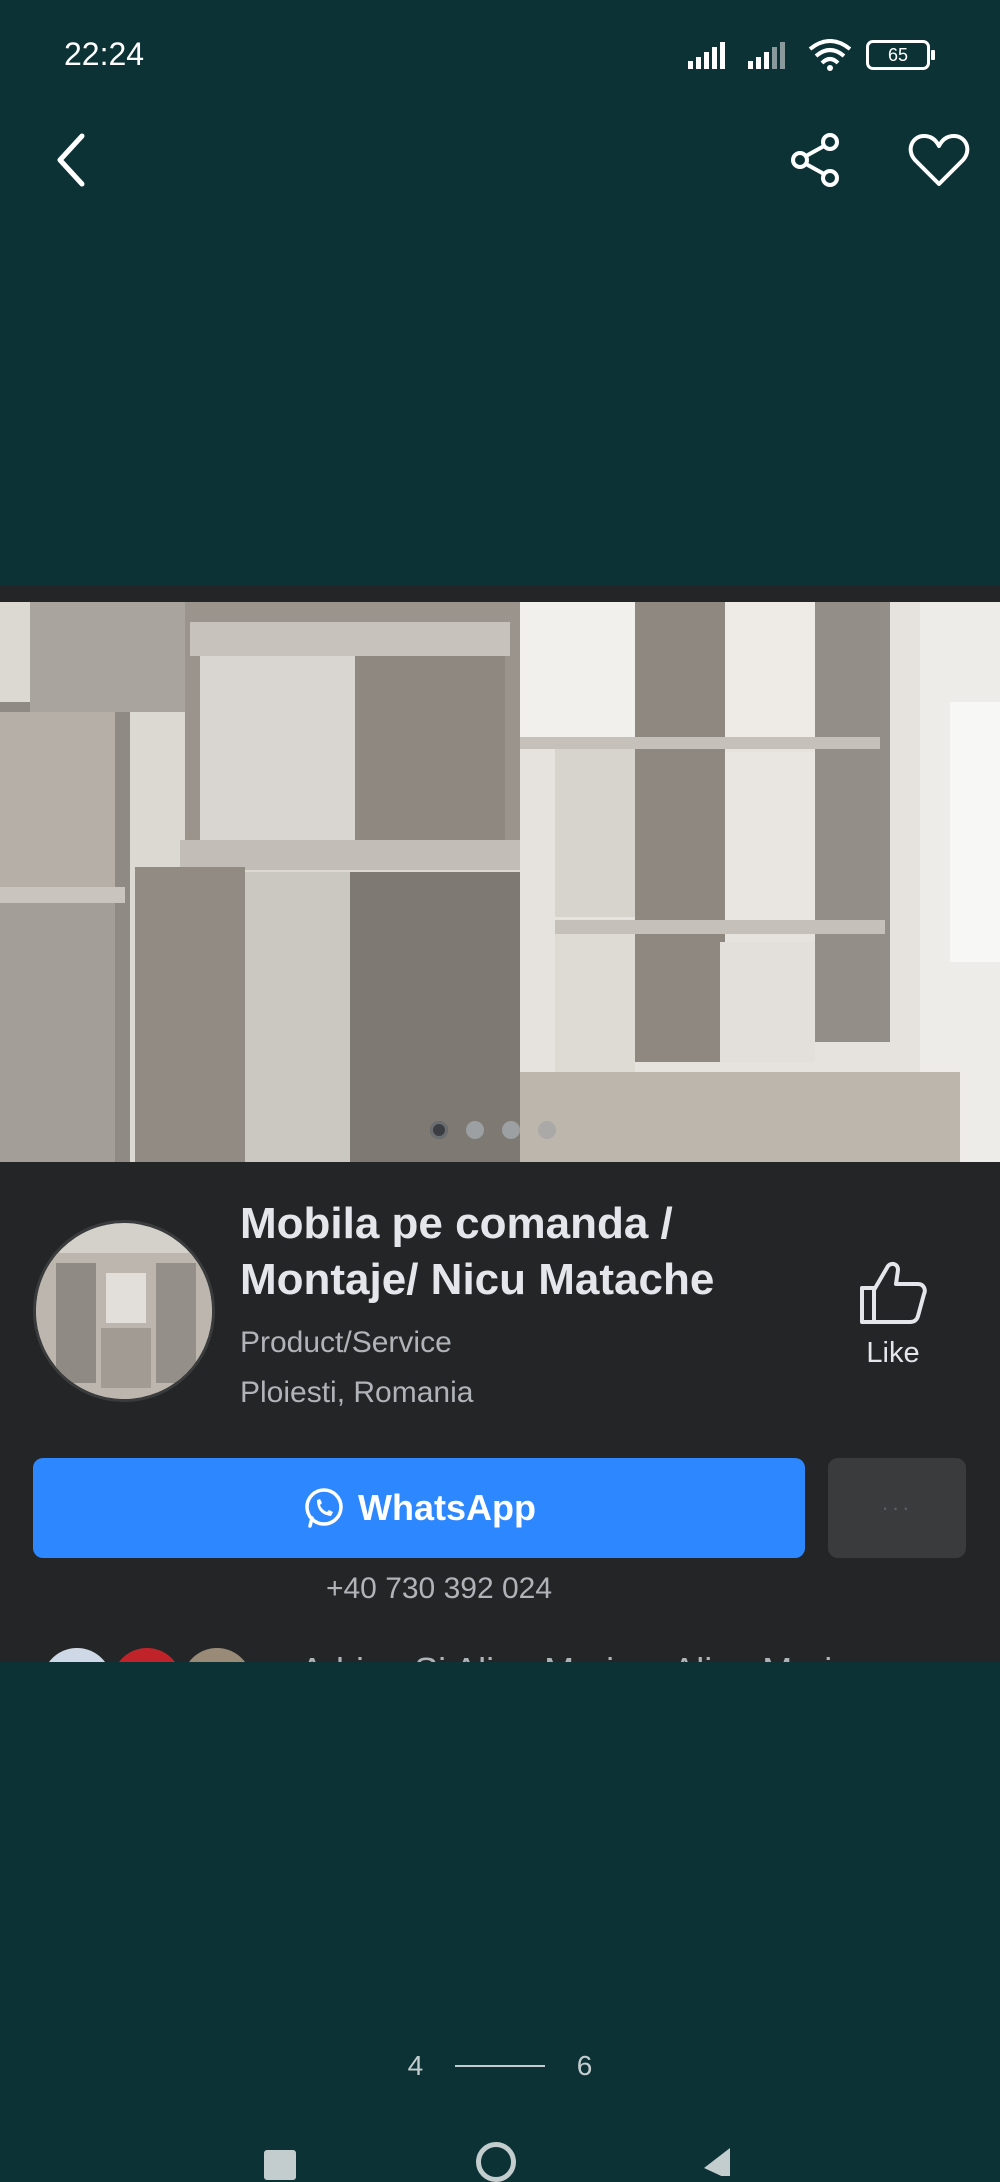 This screenshot has width=1000, height=2182. I want to click on avatar, so click(124, 1311).